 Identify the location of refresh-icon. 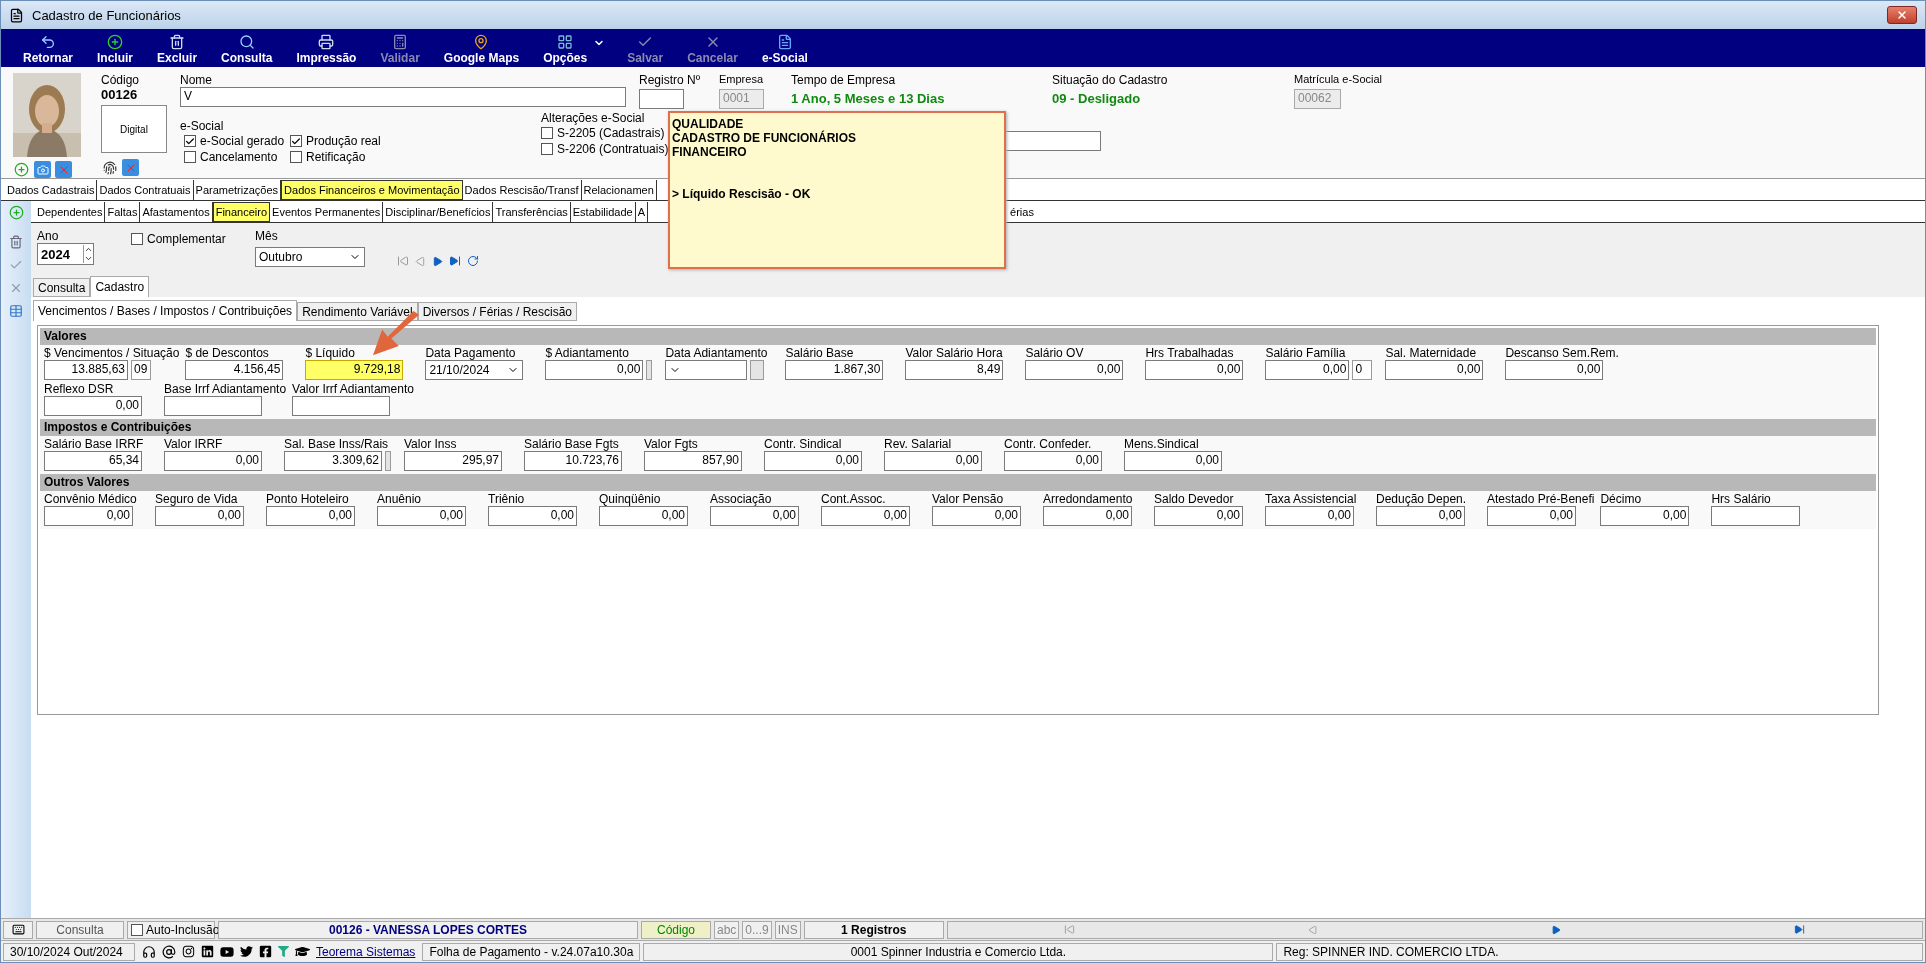
(473, 261).